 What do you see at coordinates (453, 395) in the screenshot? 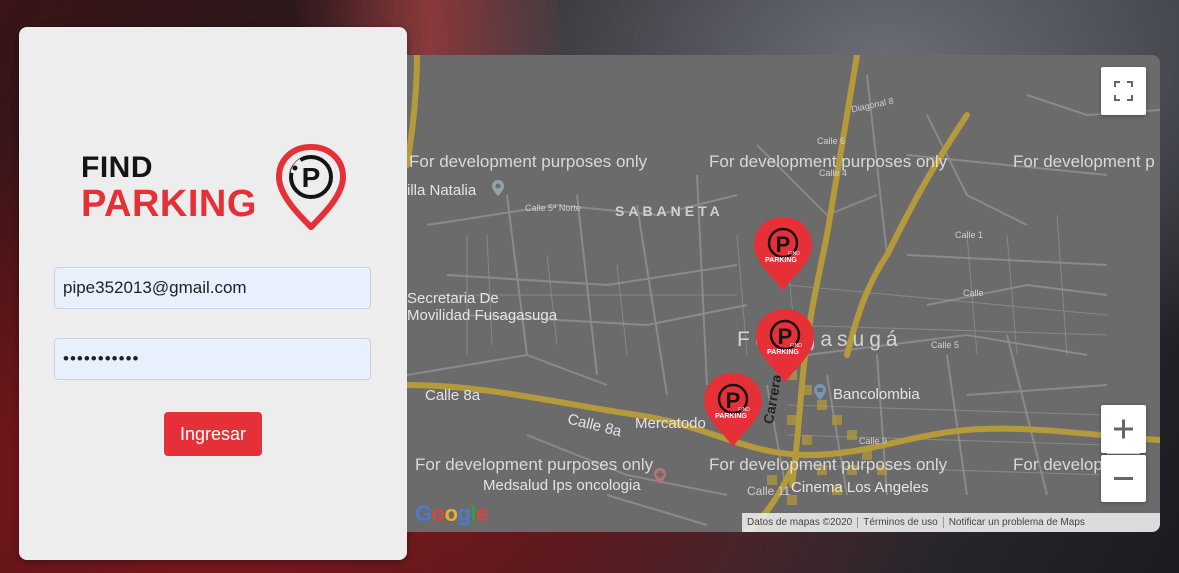
I see `street-label: Calle 8a` at bounding box center [453, 395].